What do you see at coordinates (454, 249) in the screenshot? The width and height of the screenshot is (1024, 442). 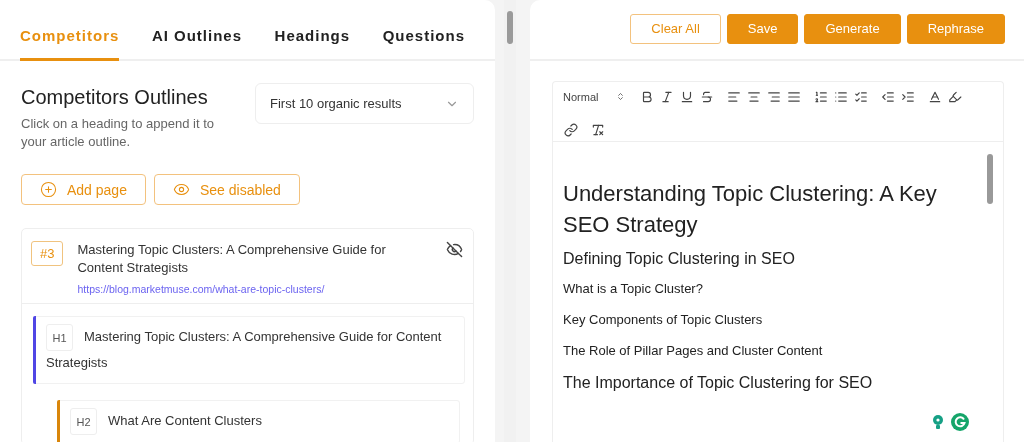 I see `eye-off-icon` at bounding box center [454, 249].